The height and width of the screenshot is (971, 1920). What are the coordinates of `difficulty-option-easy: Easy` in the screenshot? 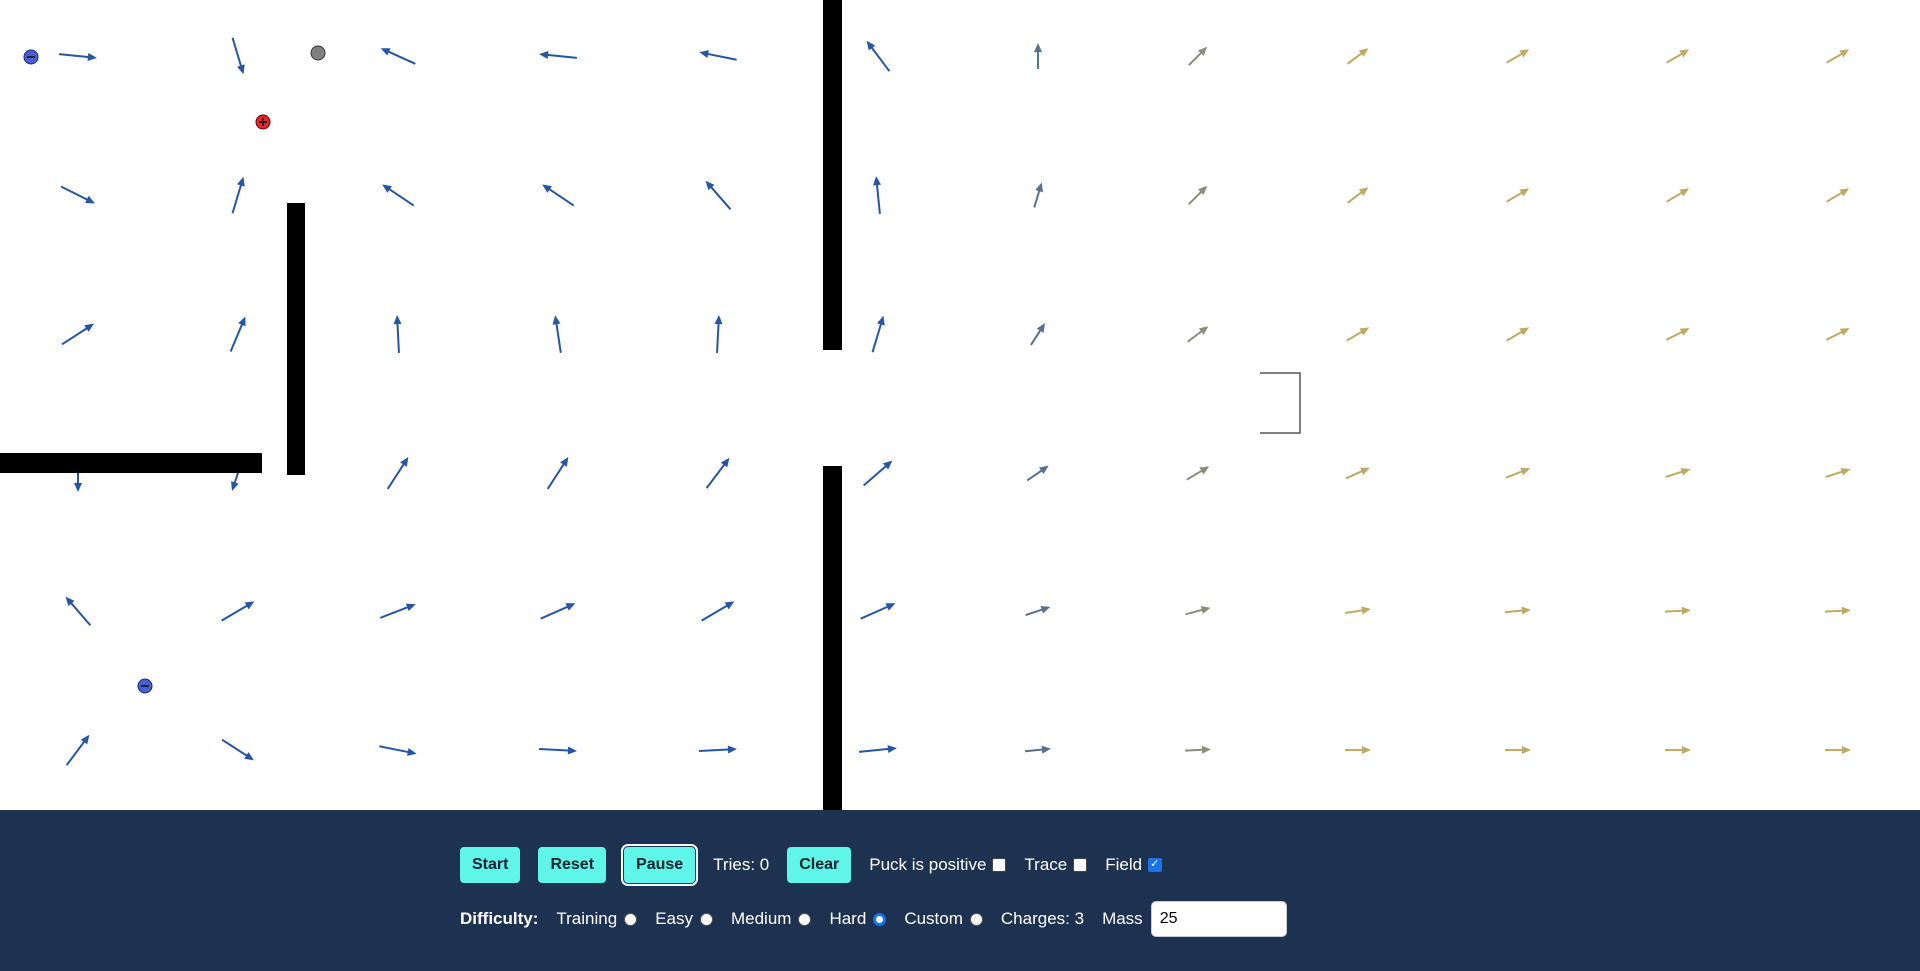 It's located at (684, 919).